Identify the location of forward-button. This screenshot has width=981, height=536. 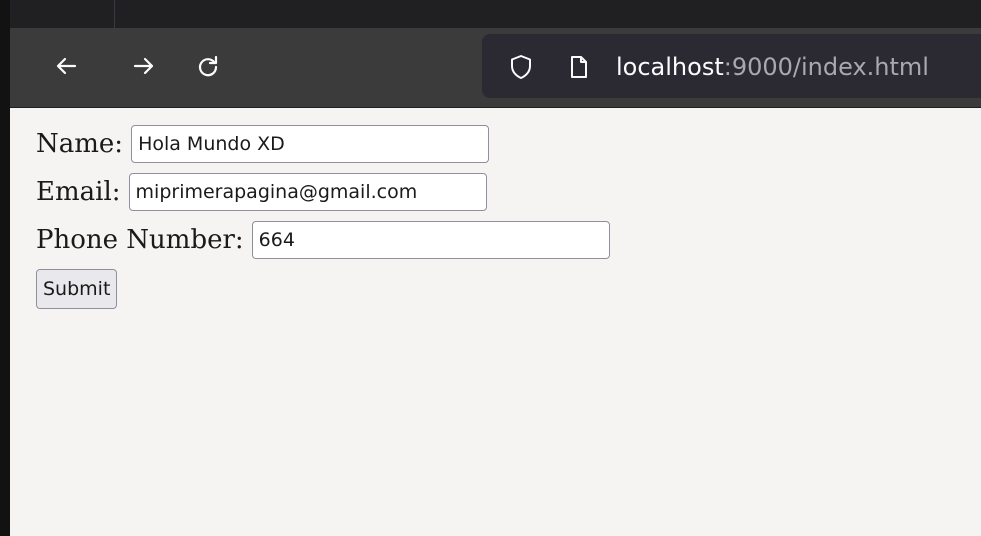
(144, 66).